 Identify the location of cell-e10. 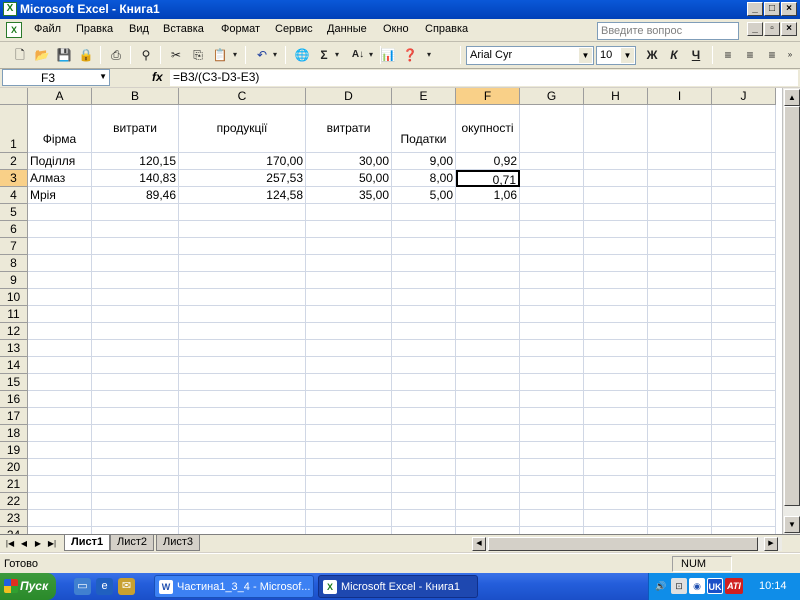
(424, 297).